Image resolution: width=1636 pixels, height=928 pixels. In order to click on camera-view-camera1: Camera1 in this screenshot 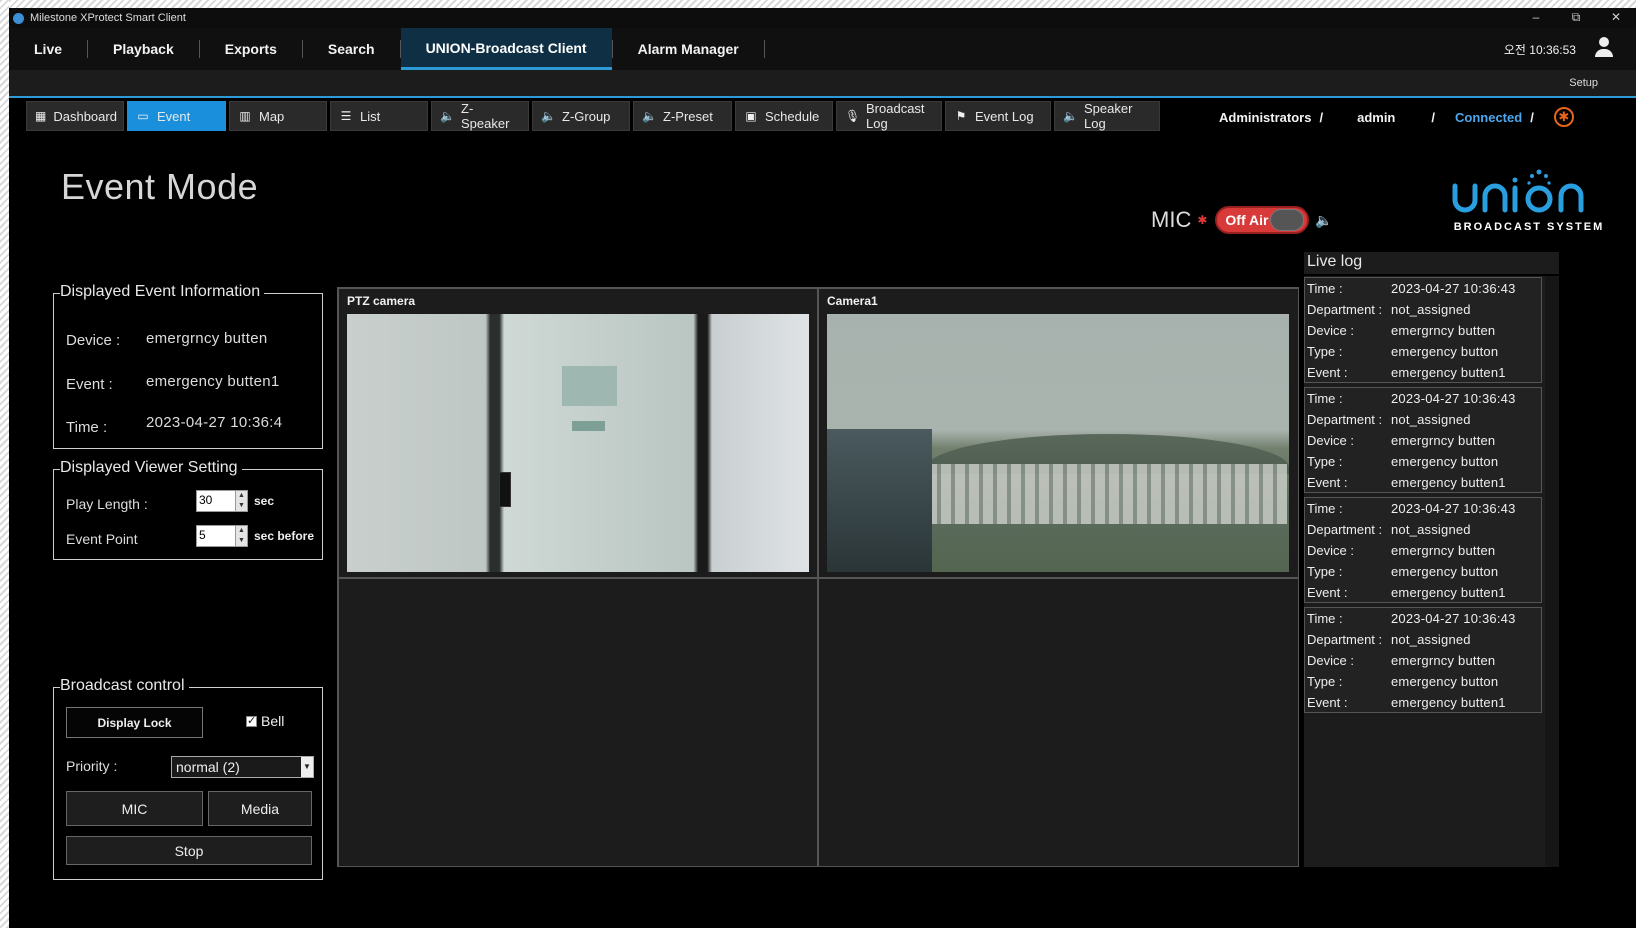, I will do `click(1058, 433)`.